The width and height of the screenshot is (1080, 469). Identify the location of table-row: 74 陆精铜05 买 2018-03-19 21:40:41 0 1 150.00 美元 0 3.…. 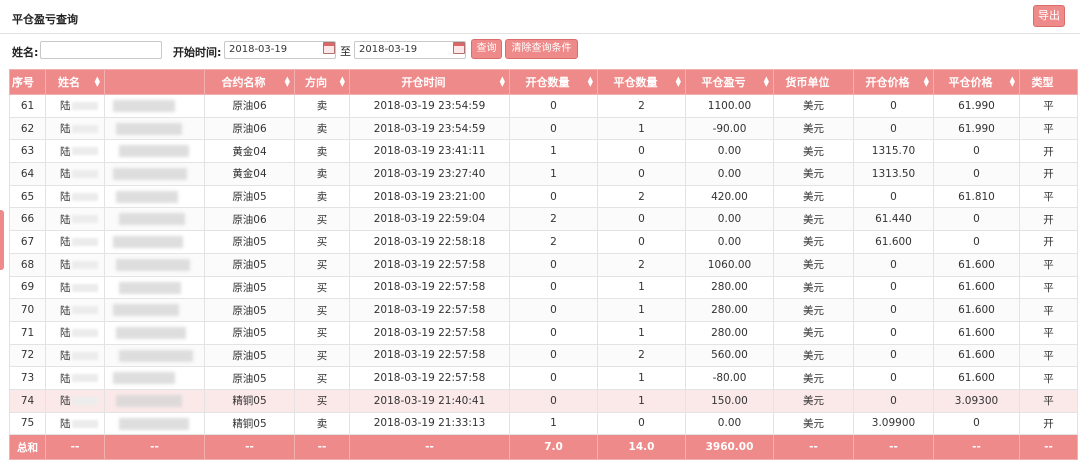
(543, 400).